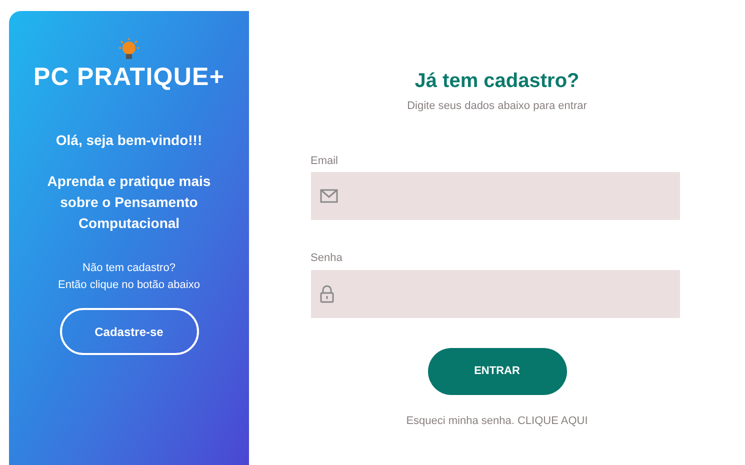 This screenshot has height=465, width=745. Describe the element at coordinates (497, 106) in the screenshot. I see `form-subtitle: Digite seus dados abaixo para entrar` at that location.